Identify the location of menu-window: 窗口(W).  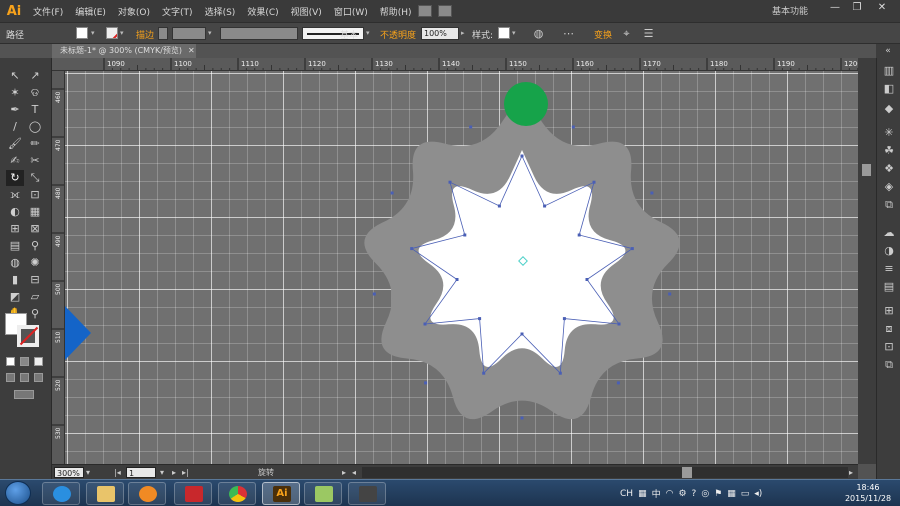
(351, 11).